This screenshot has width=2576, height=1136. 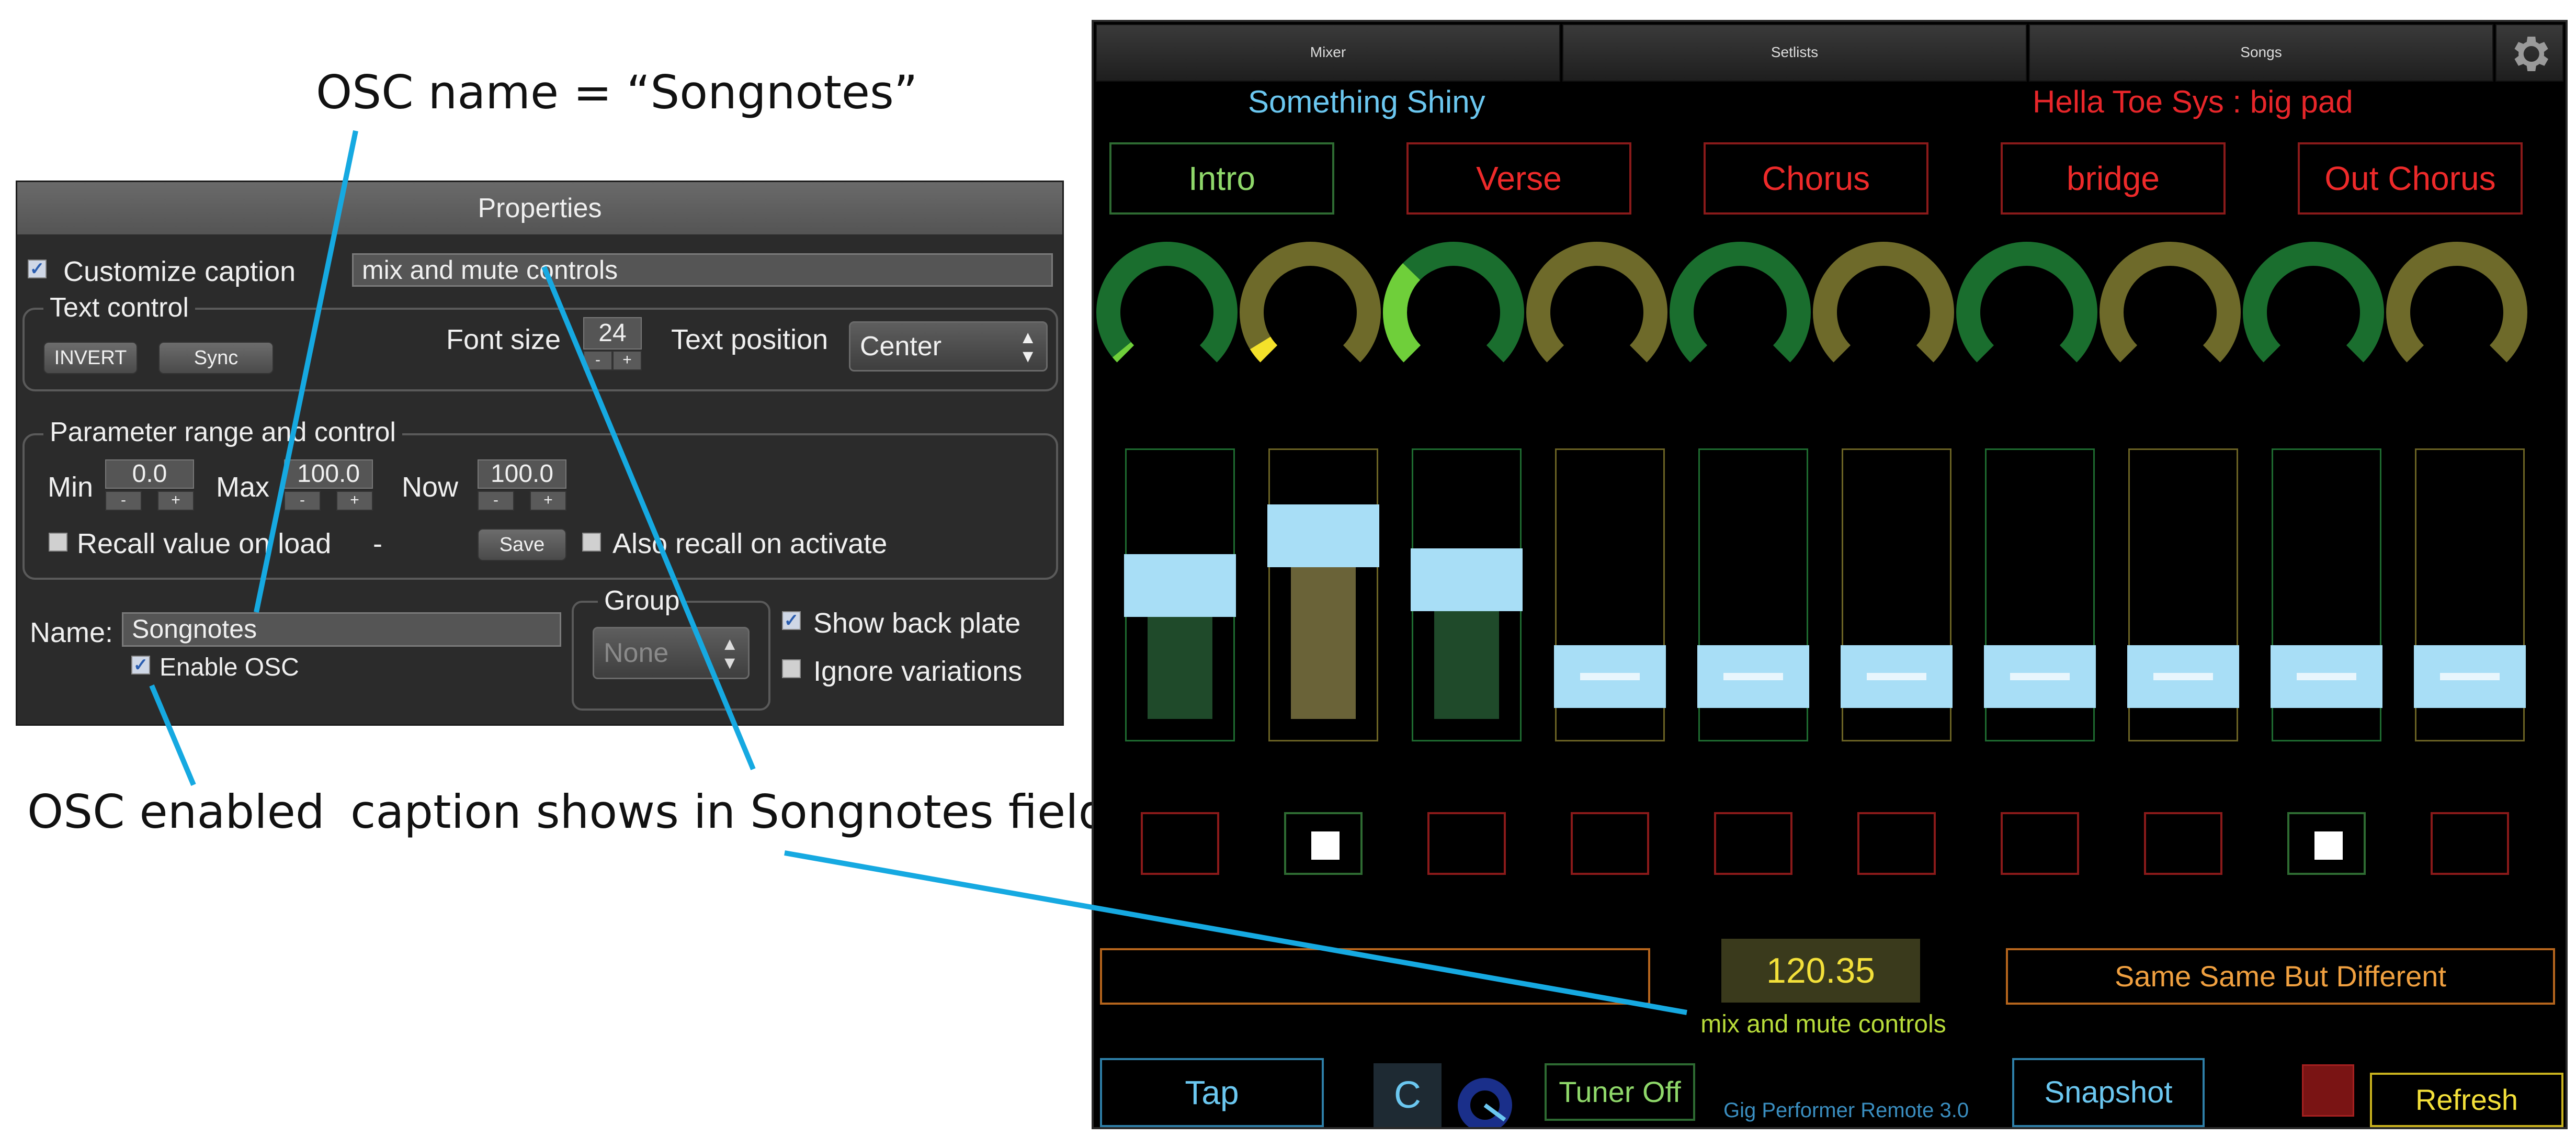 I want to click on mute-on-indicator, so click(x=2328, y=846).